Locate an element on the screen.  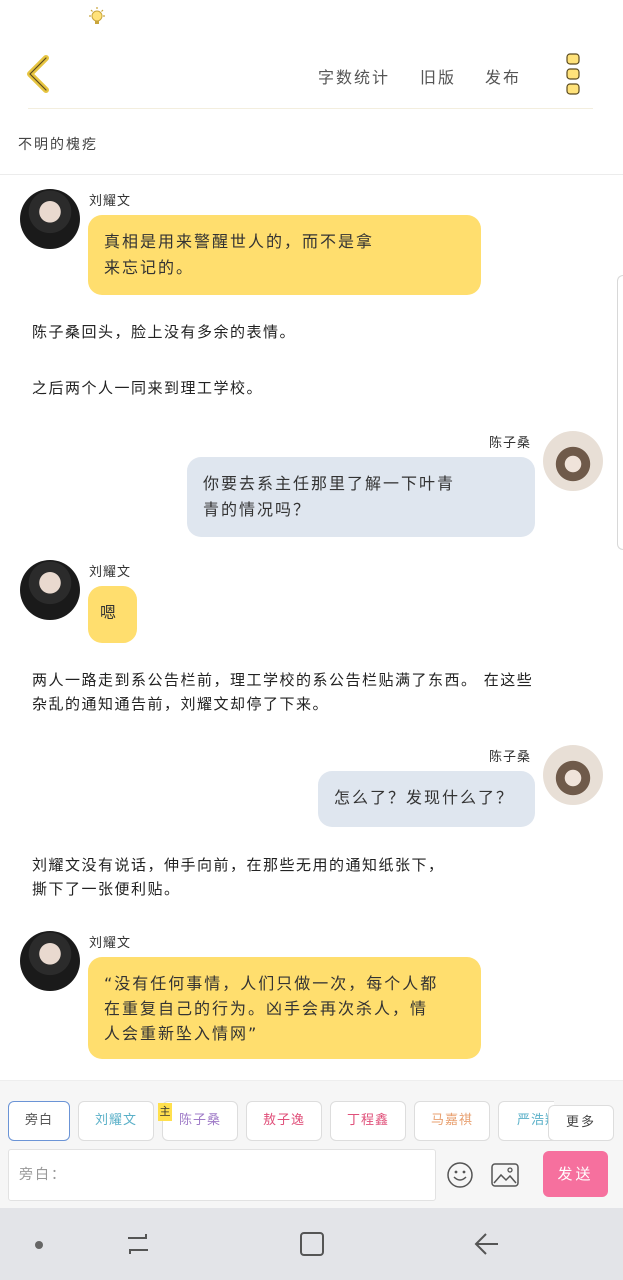
message-bubble: 真相是用来警醒世人的，而不是拿 来忘记的。 is located at coordinates (284, 255).